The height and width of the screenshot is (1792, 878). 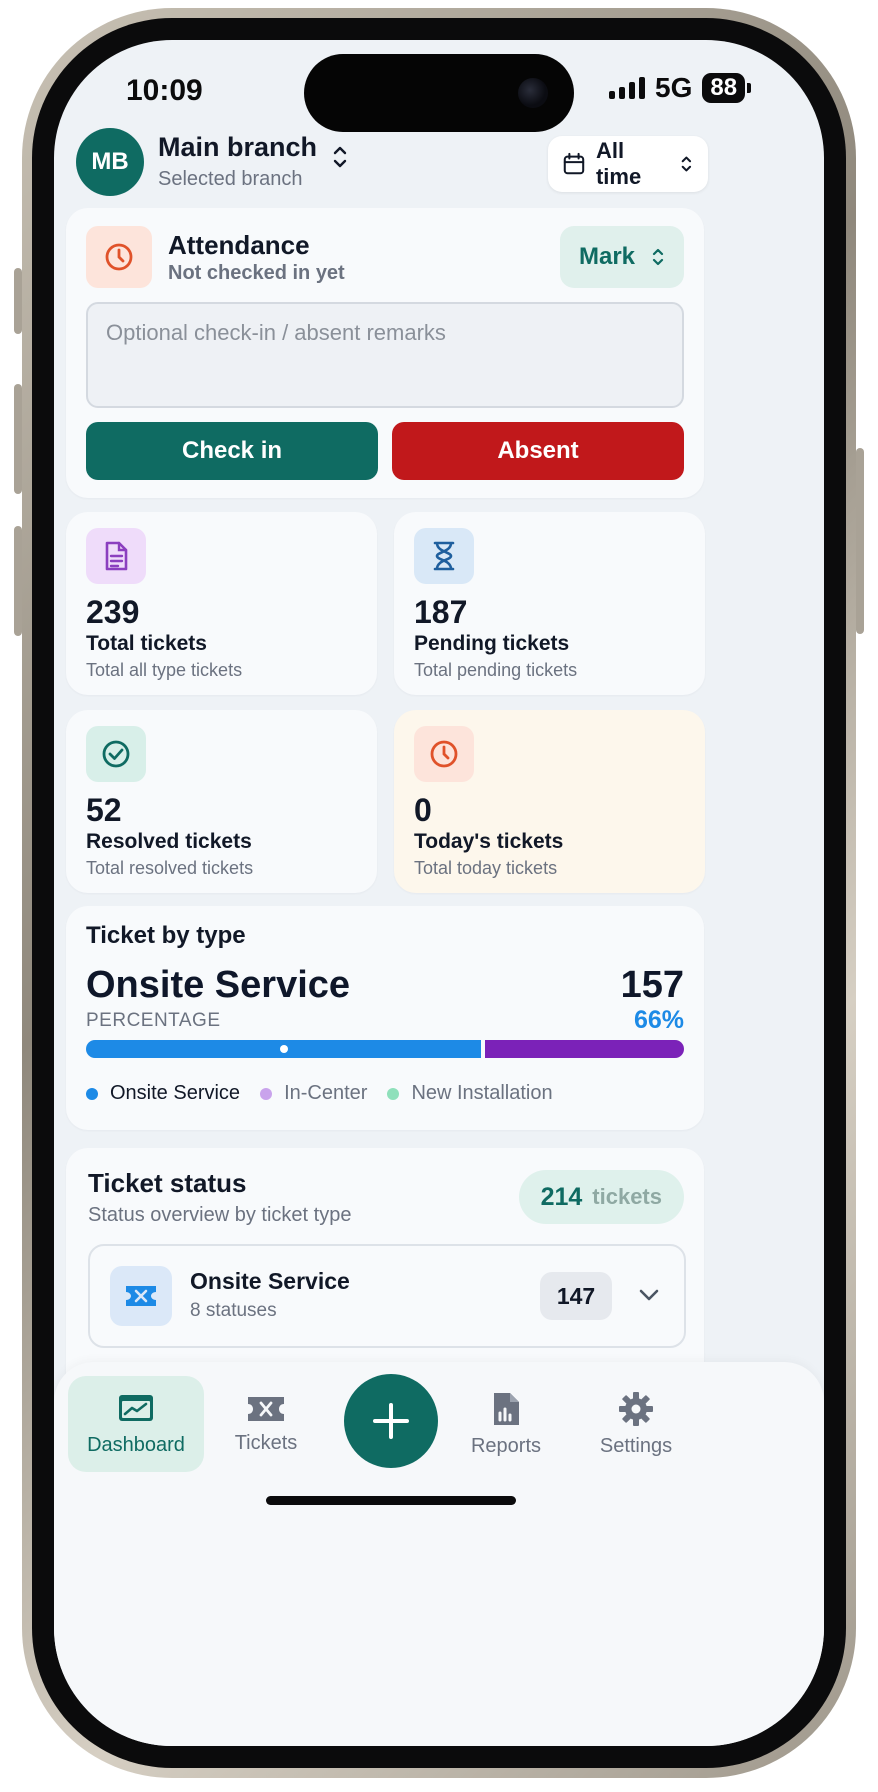 I want to click on tab-reports: Reports, so click(x=506, y=1424).